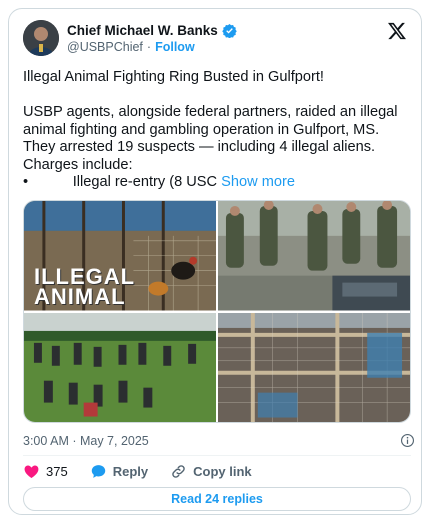 This screenshot has height=523, width=430. Describe the element at coordinates (31, 472) in the screenshot. I see `heart-icon` at that location.